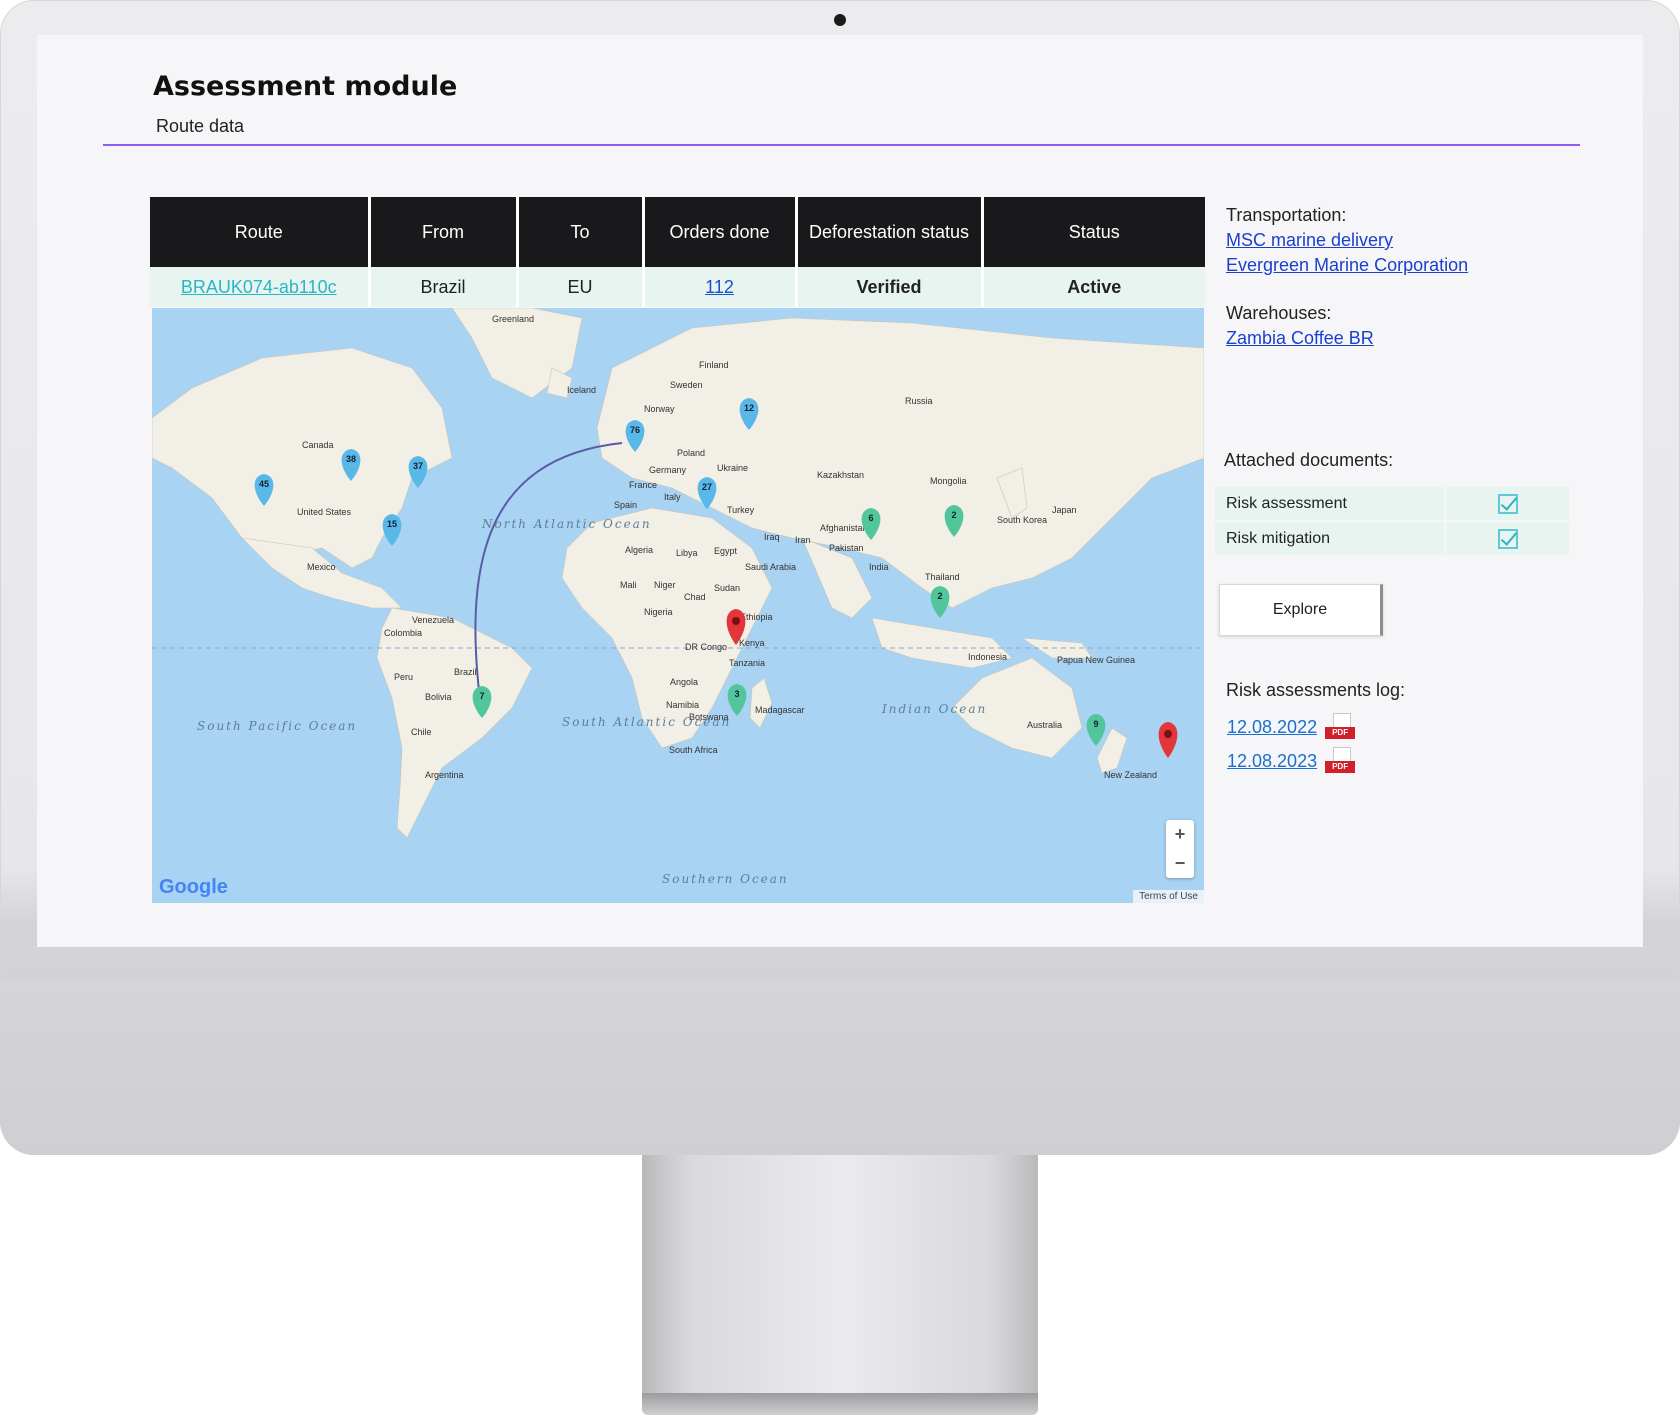 This screenshot has width=1680, height=1417. I want to click on map-label-brazil: Brazil, so click(465, 672).